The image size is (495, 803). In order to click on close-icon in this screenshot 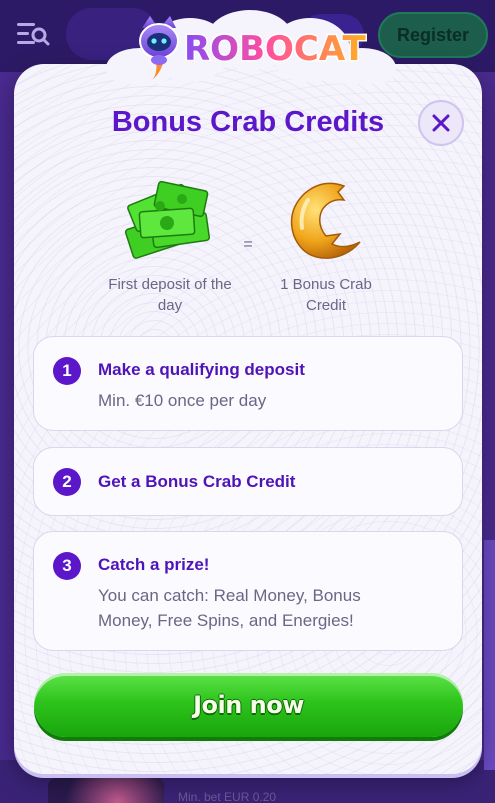, I will do `click(441, 123)`.